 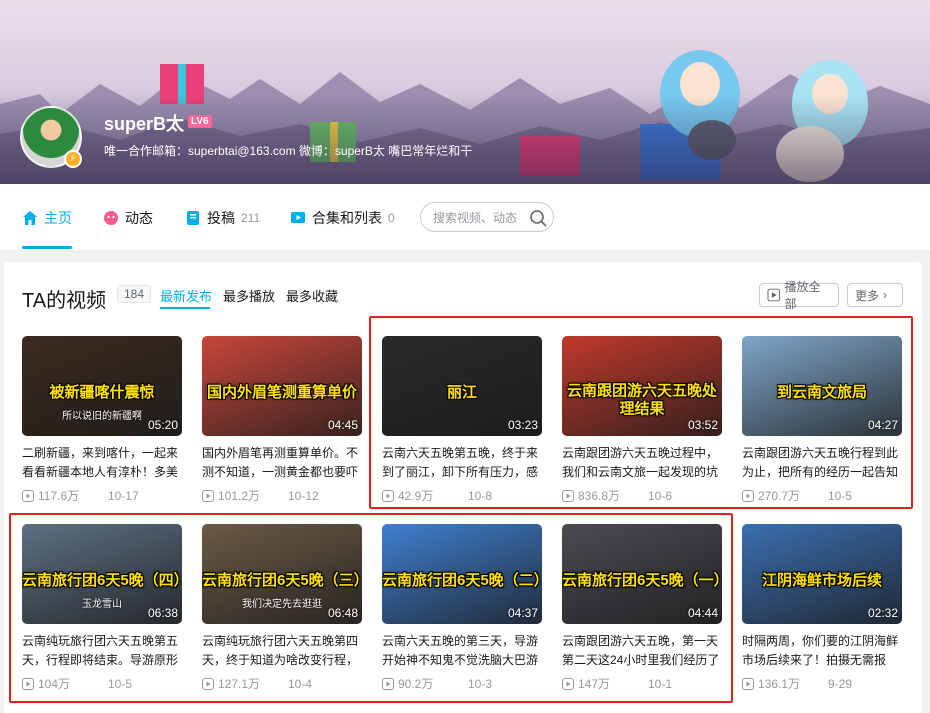 What do you see at coordinates (134, 294) in the screenshot?
I see `section-count: 184` at bounding box center [134, 294].